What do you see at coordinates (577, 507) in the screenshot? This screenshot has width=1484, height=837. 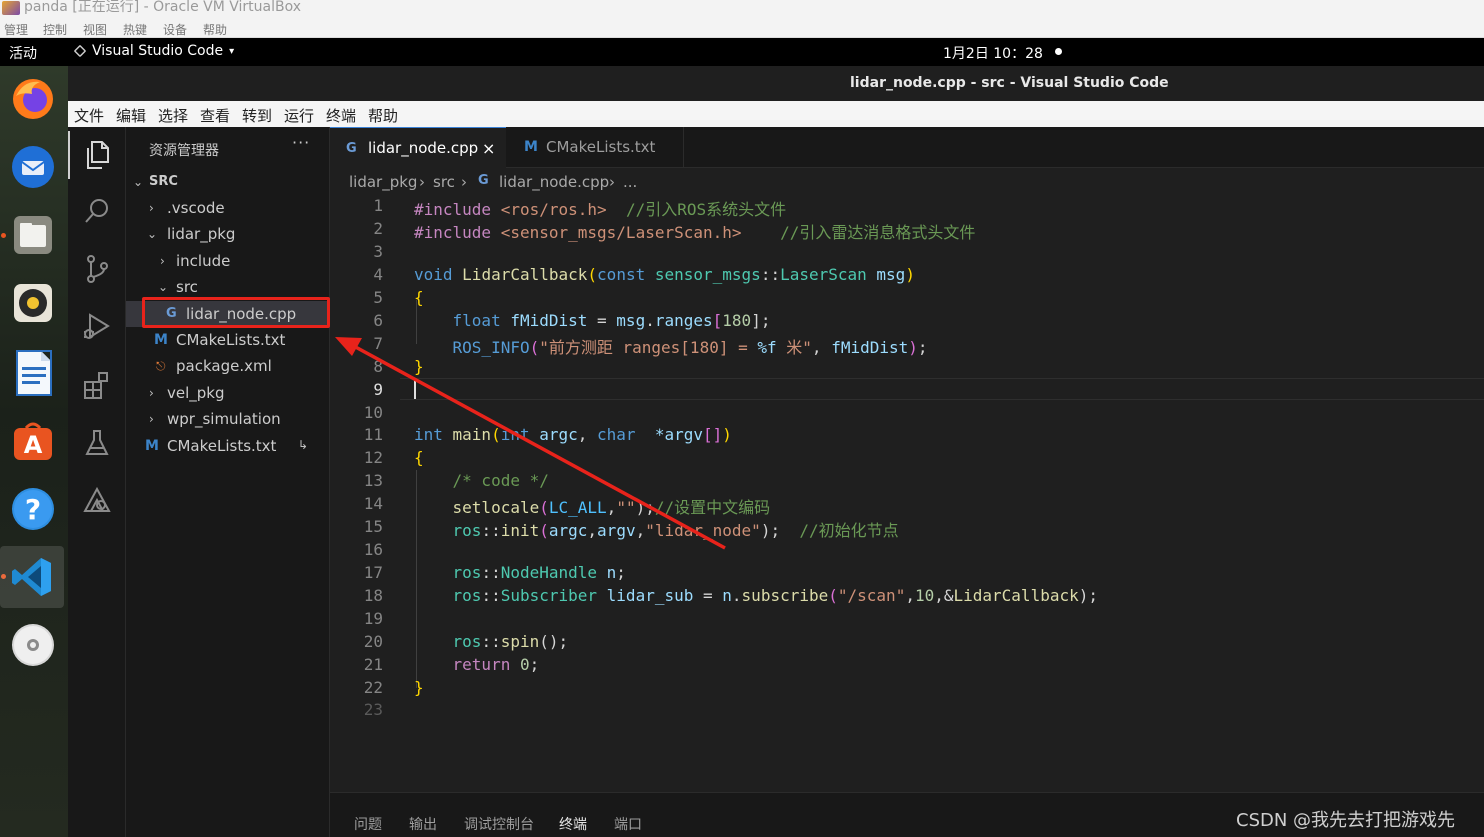 I see `token: LC_ALL` at bounding box center [577, 507].